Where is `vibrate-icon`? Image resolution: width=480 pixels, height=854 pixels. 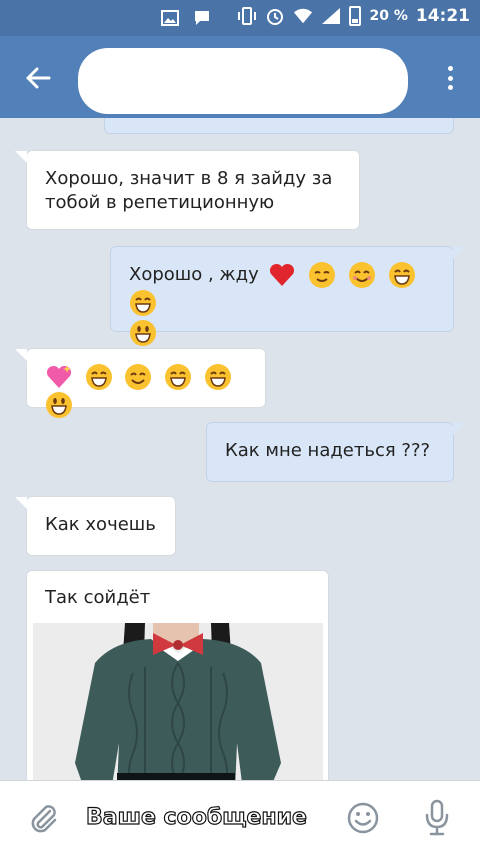
vibrate-icon is located at coordinates (247, 16).